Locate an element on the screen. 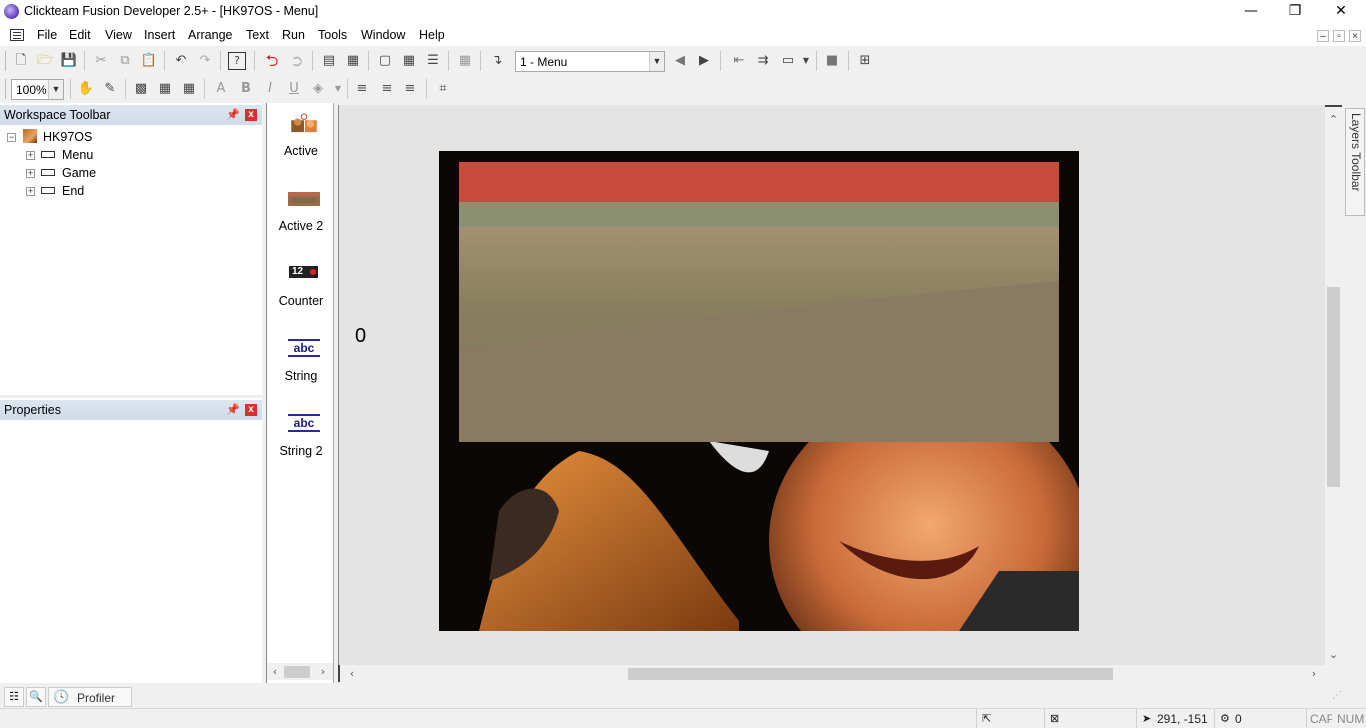 This screenshot has width=1366, height=728. zoom-select: 100% ▼ is located at coordinates (37, 89).